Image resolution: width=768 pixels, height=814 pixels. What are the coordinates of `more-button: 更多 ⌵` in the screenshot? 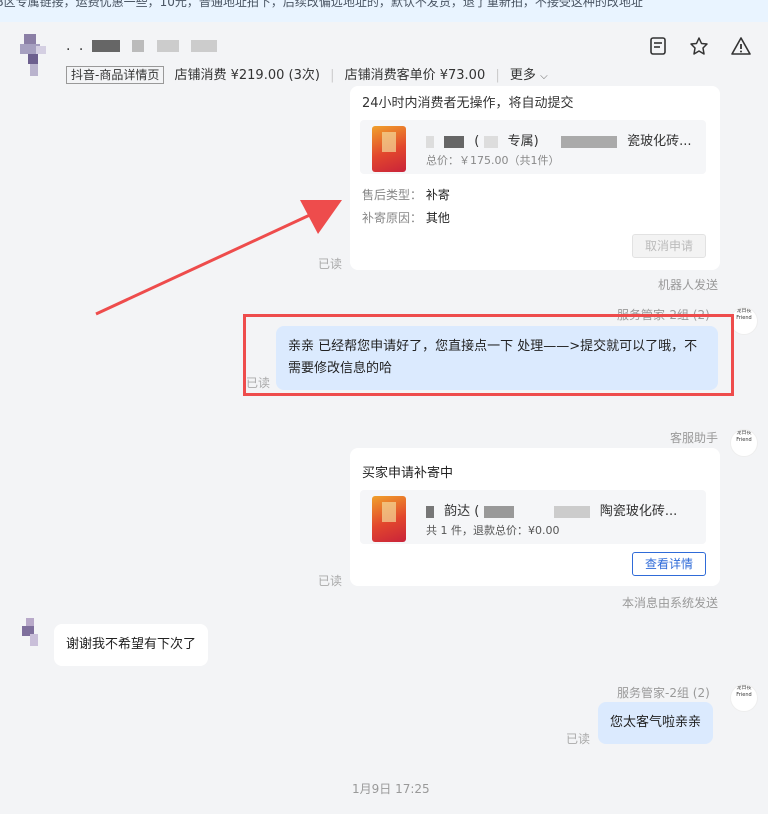 It's located at (529, 75).